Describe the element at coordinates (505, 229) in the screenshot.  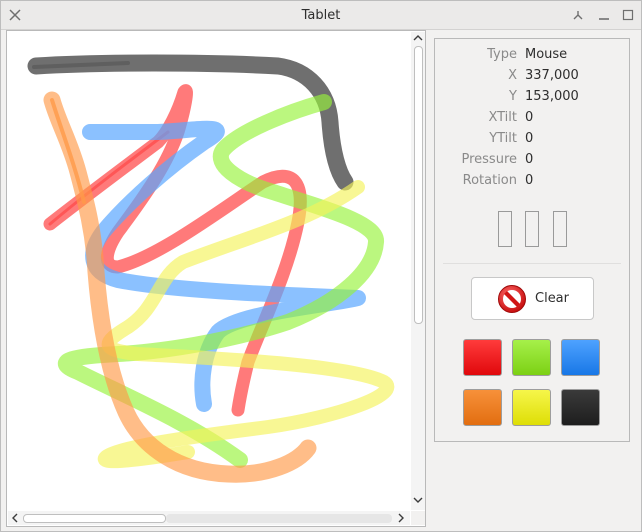
I see `pressure-bar` at that location.